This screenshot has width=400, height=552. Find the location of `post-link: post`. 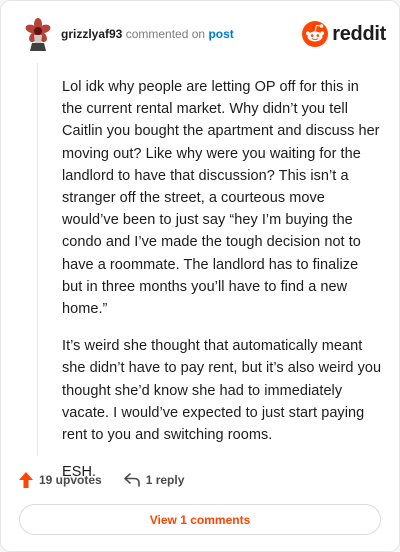

post-link: post is located at coordinates (220, 34).